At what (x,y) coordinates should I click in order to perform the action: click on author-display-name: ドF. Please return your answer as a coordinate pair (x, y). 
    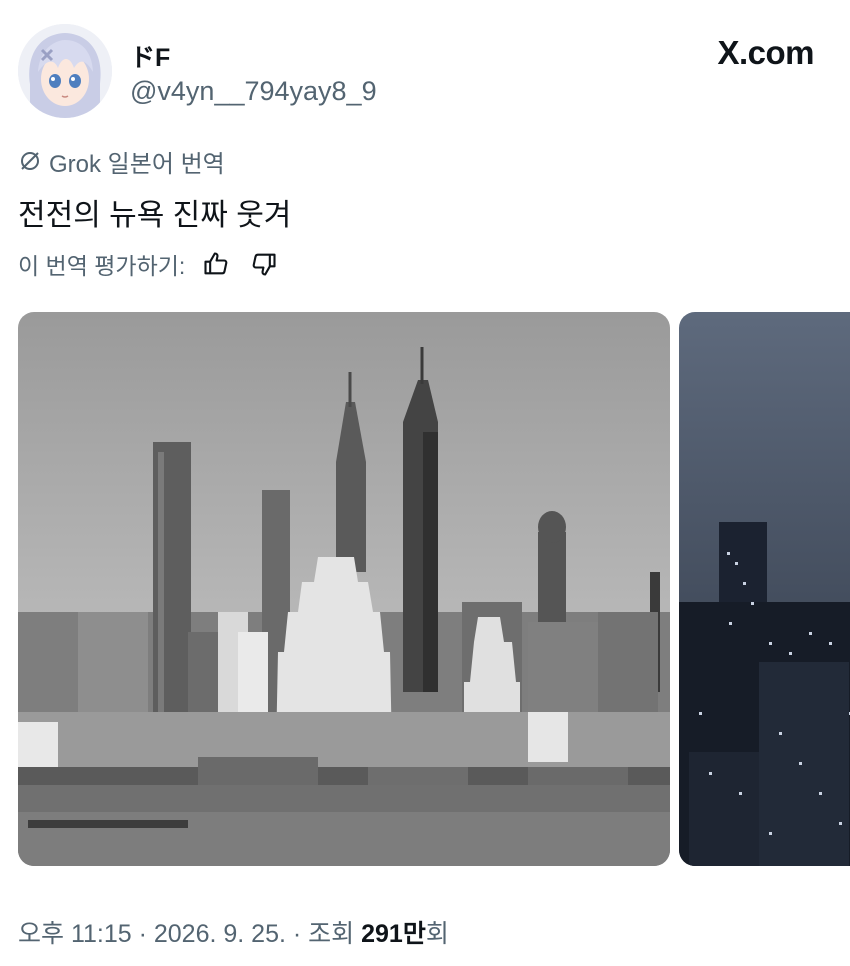
    Looking at the image, I should click on (150, 56).